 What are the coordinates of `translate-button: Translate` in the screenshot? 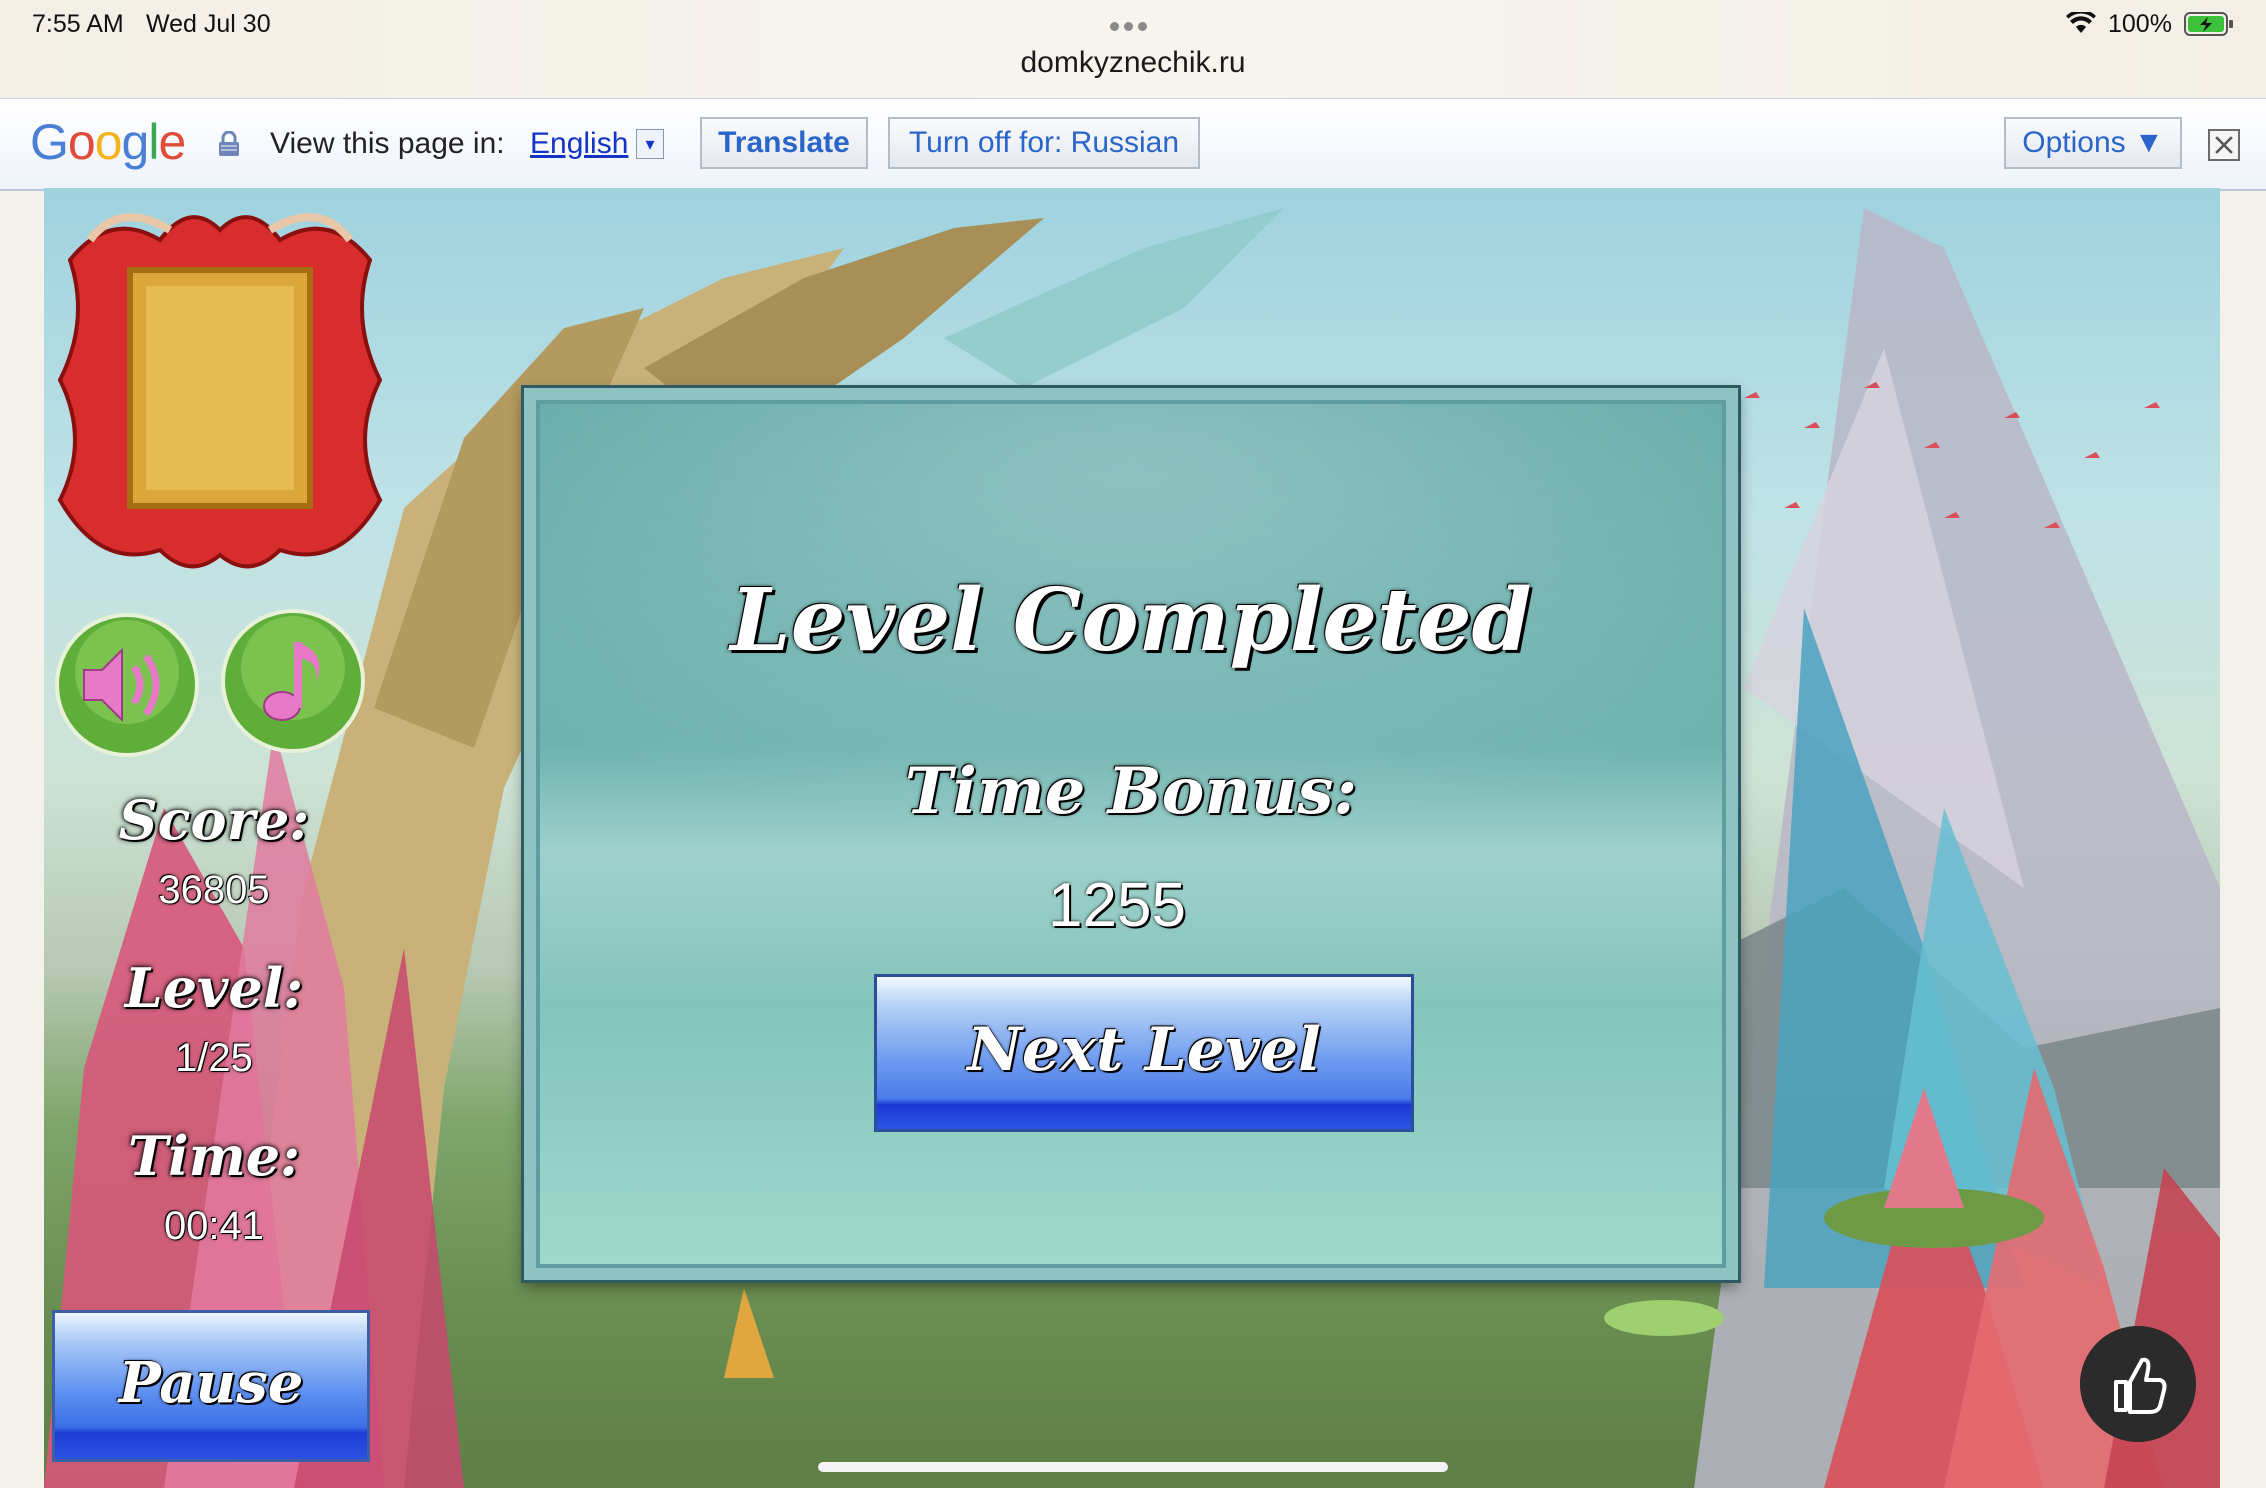 It's located at (784, 143).